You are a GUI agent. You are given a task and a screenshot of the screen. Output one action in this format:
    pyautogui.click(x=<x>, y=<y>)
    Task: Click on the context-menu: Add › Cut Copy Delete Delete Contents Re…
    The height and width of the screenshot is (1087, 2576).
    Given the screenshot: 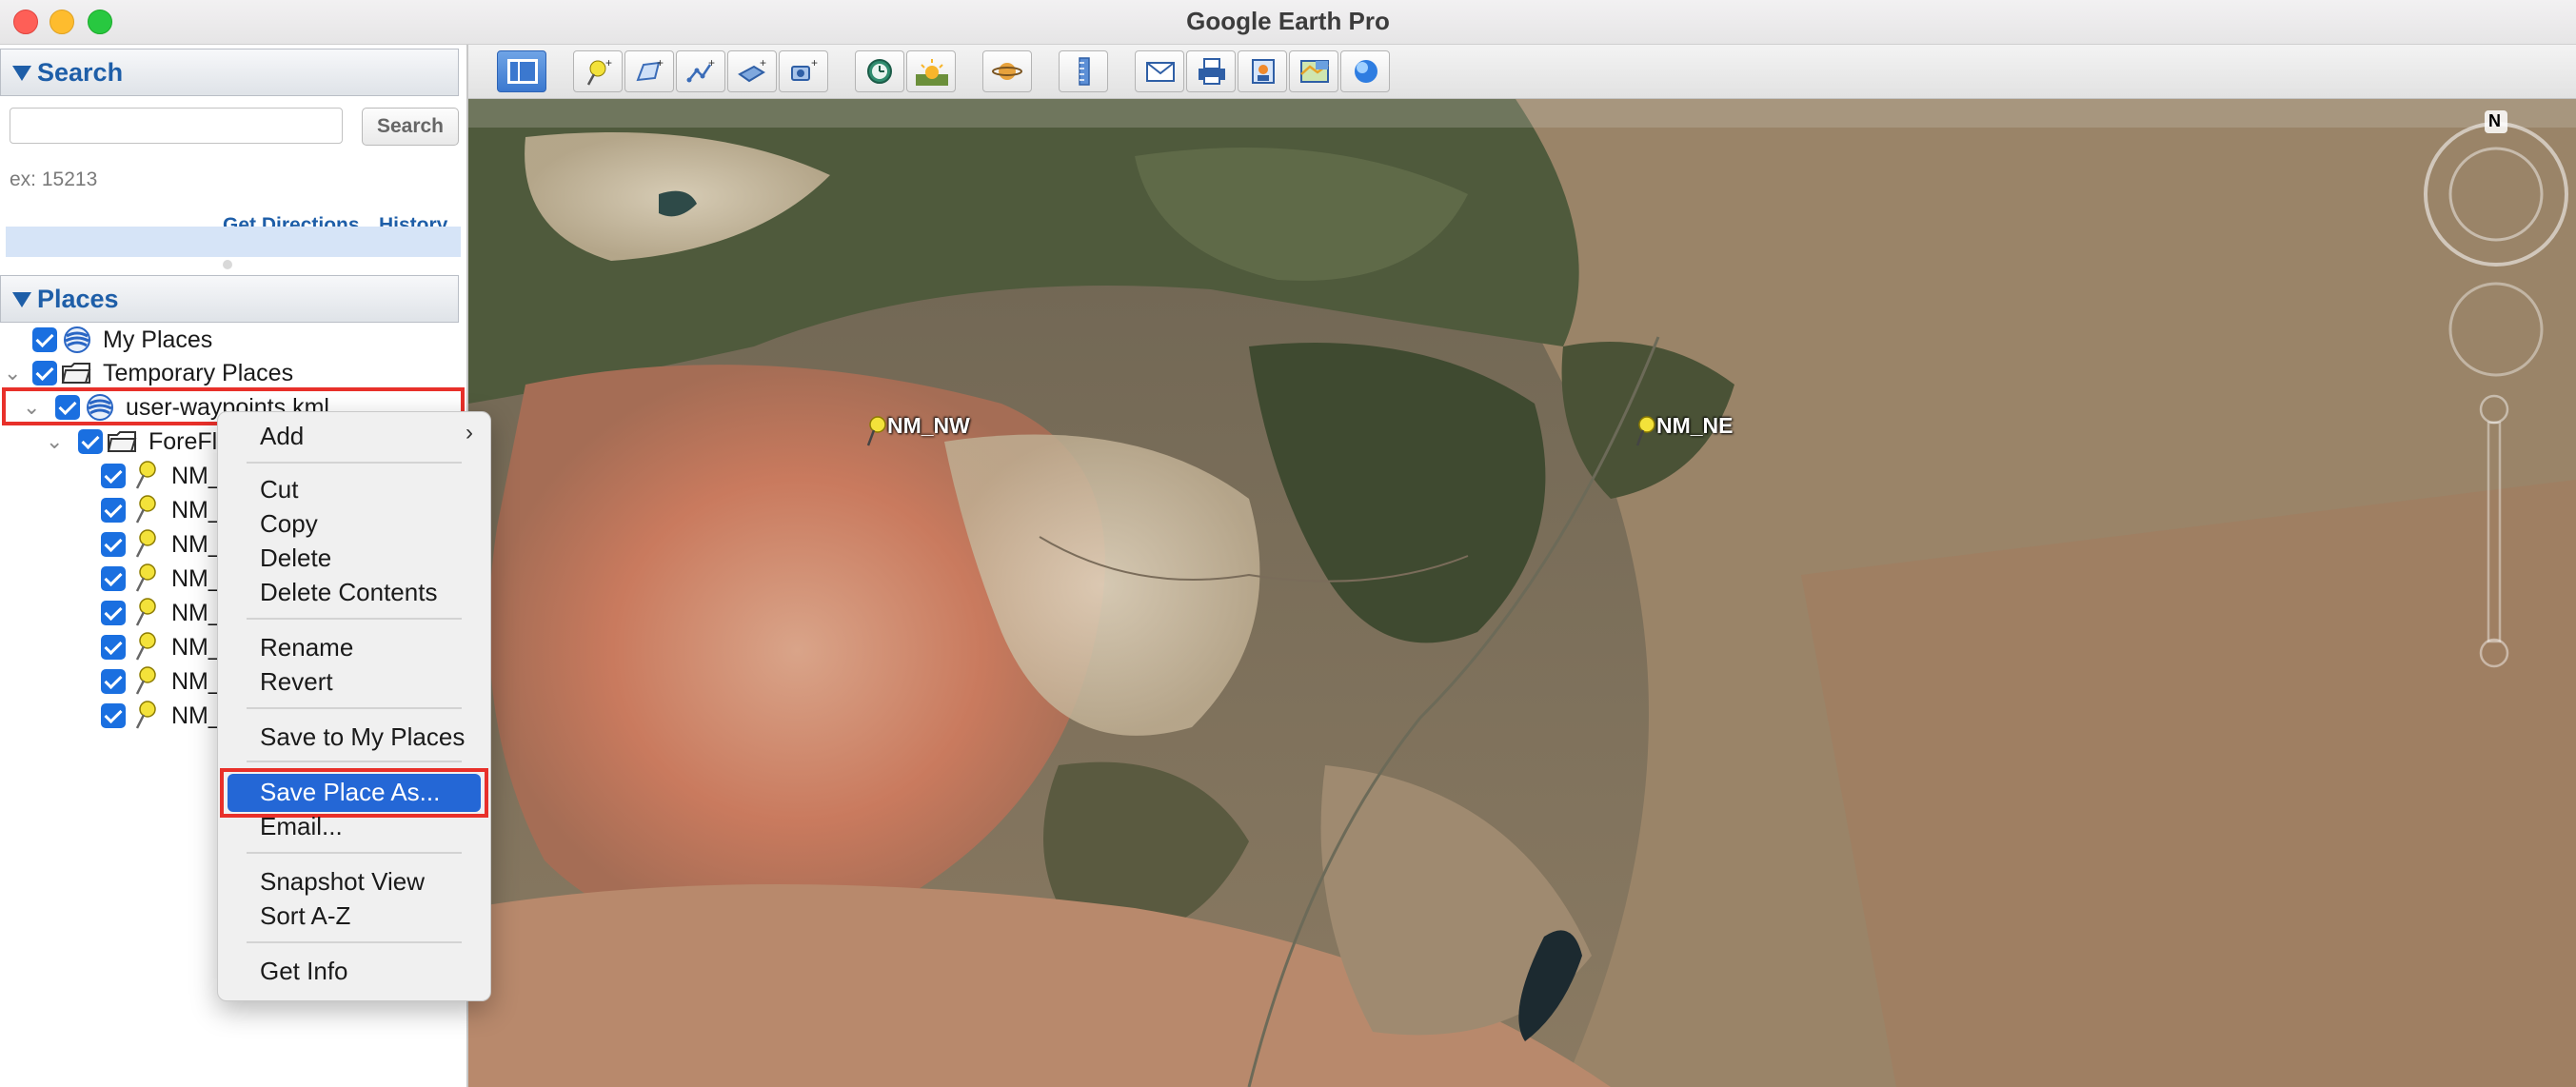 What is the action you would take?
    pyautogui.click(x=354, y=706)
    